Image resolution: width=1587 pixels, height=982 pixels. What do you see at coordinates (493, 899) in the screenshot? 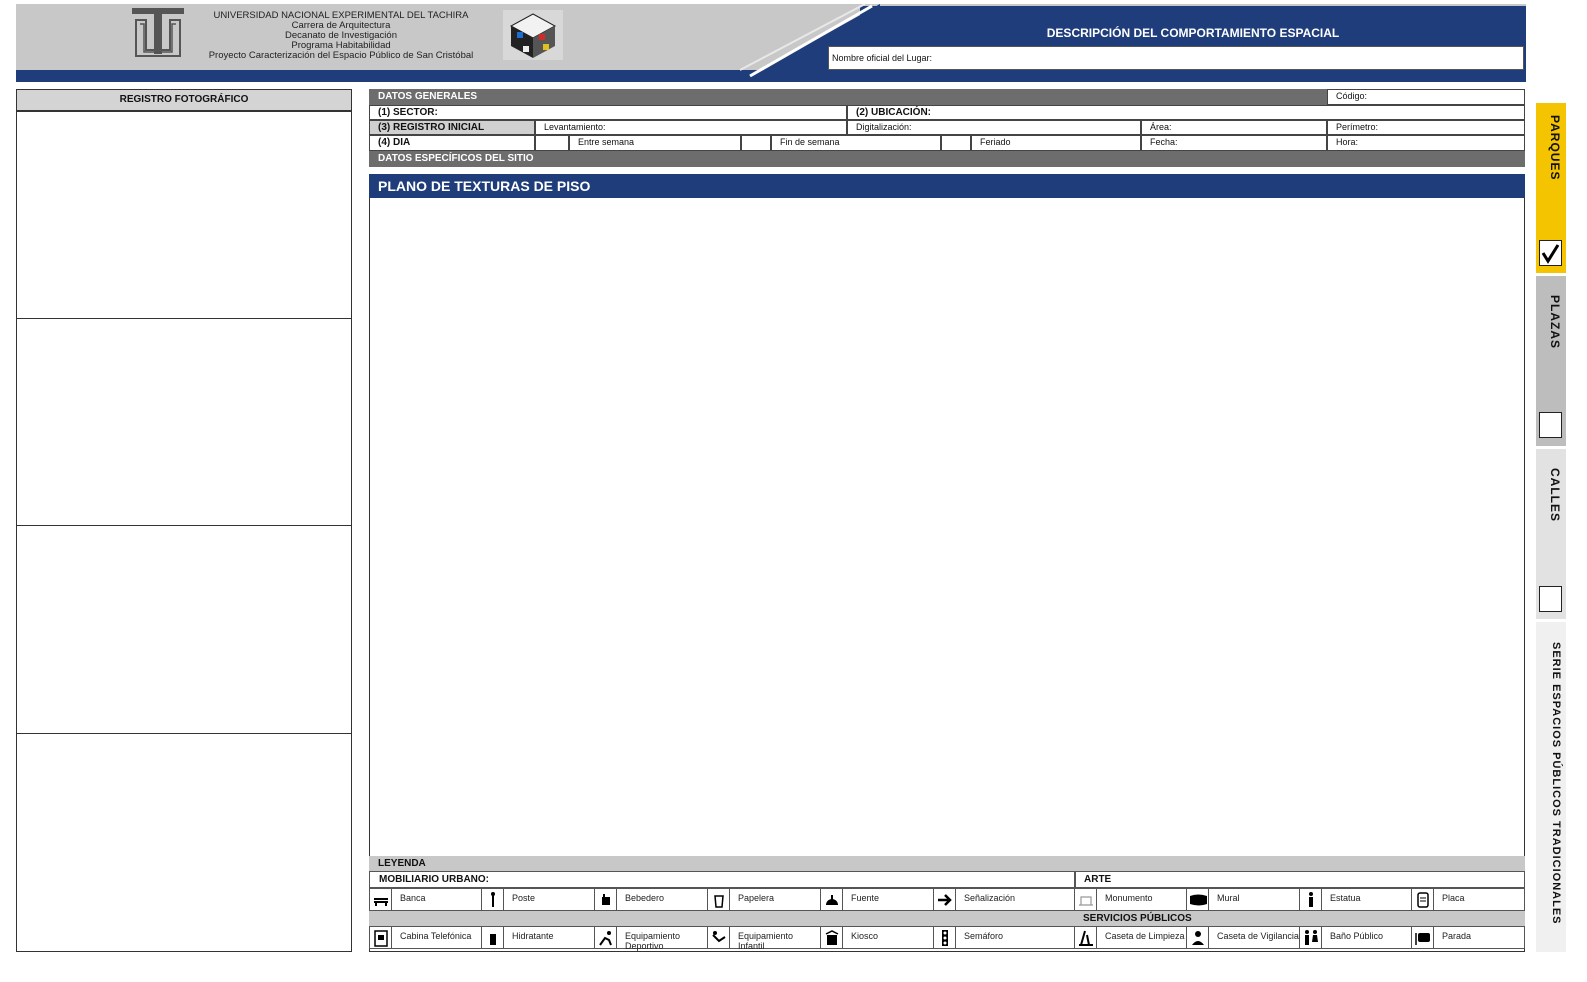
I see `pole-icon` at bounding box center [493, 899].